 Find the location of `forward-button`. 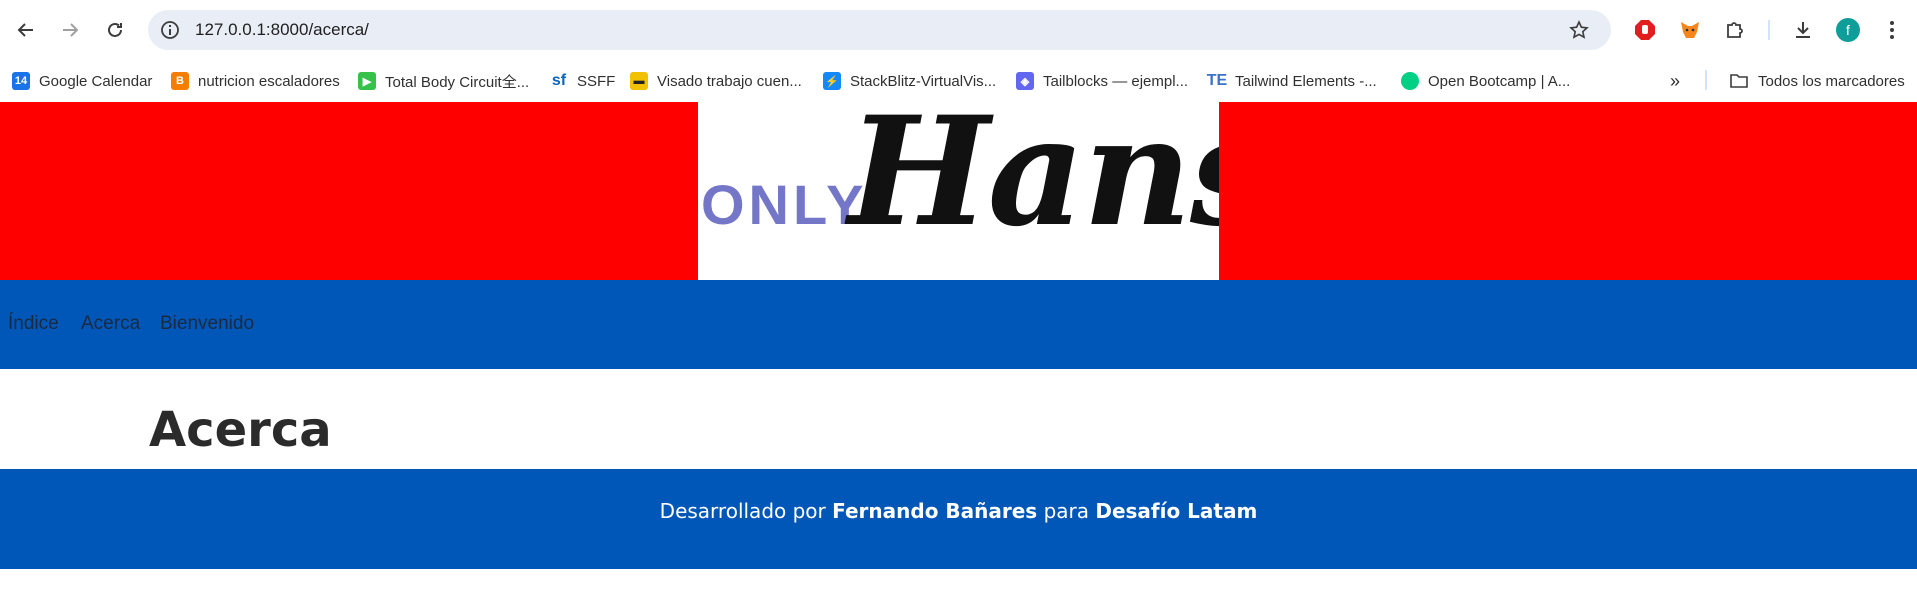

forward-button is located at coordinates (70, 30).